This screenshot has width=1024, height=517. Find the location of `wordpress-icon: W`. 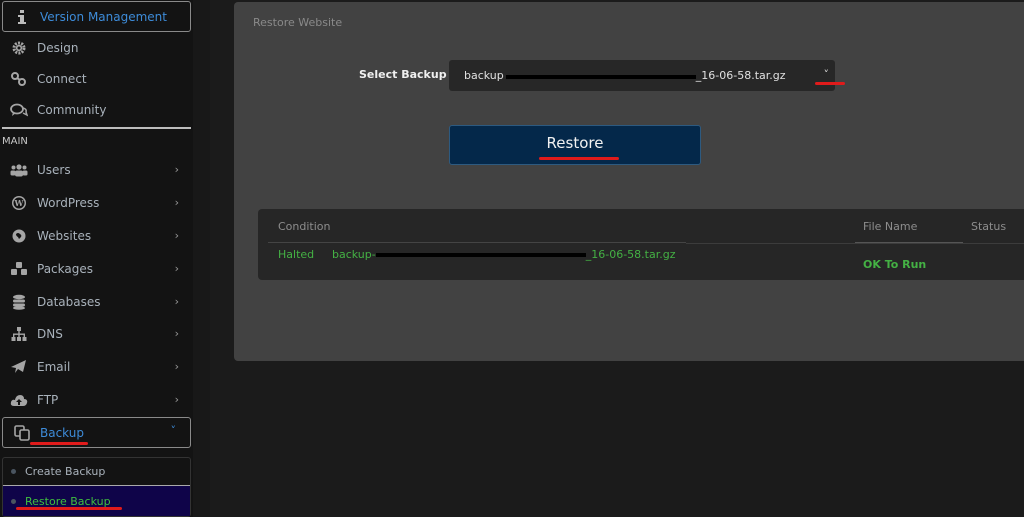

wordpress-icon: W is located at coordinates (19, 203).